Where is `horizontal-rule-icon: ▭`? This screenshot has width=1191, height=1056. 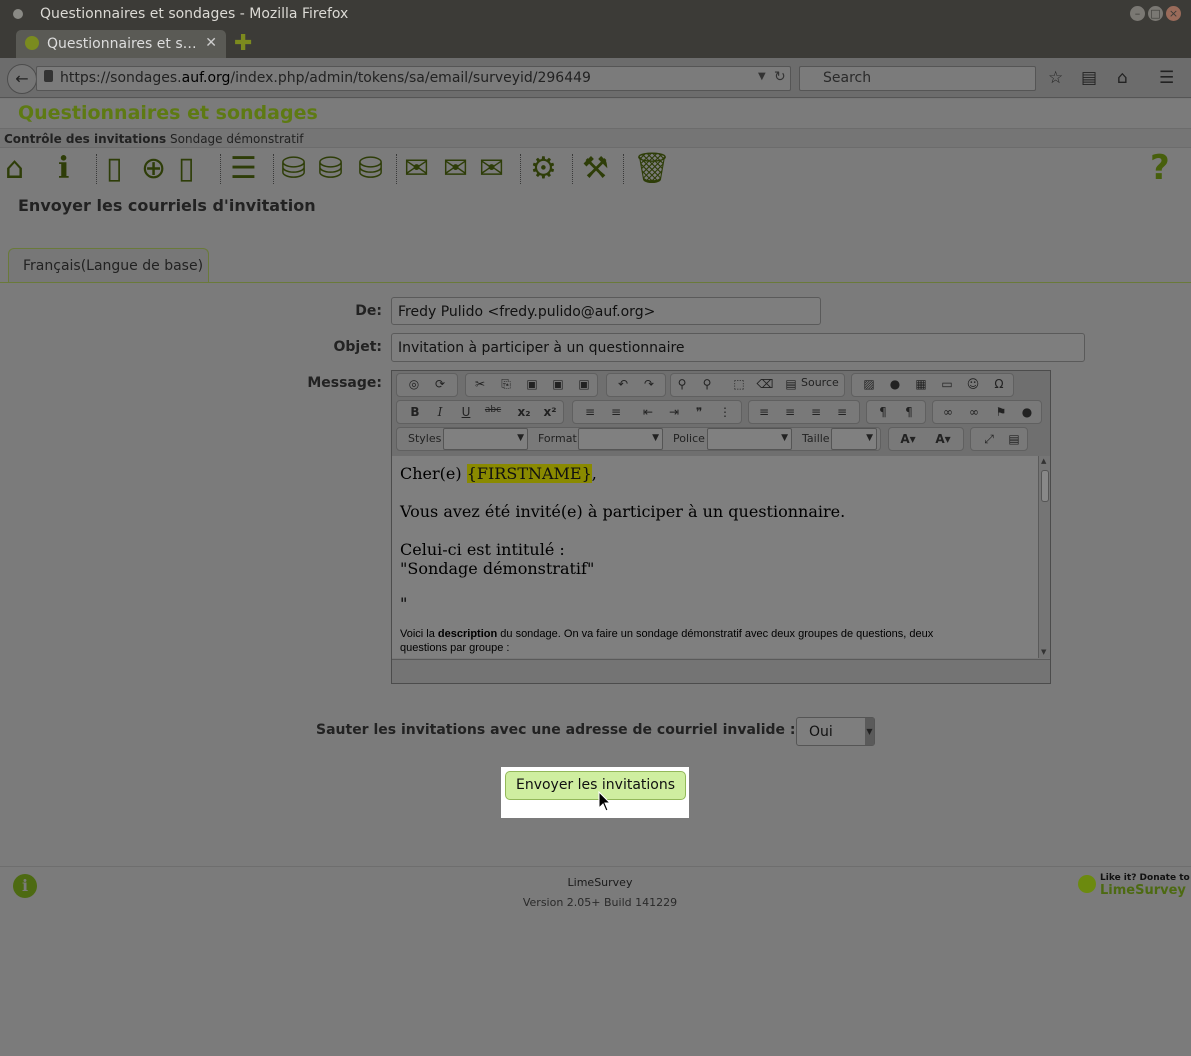
horizontal-rule-icon: ▭ is located at coordinates (947, 384).